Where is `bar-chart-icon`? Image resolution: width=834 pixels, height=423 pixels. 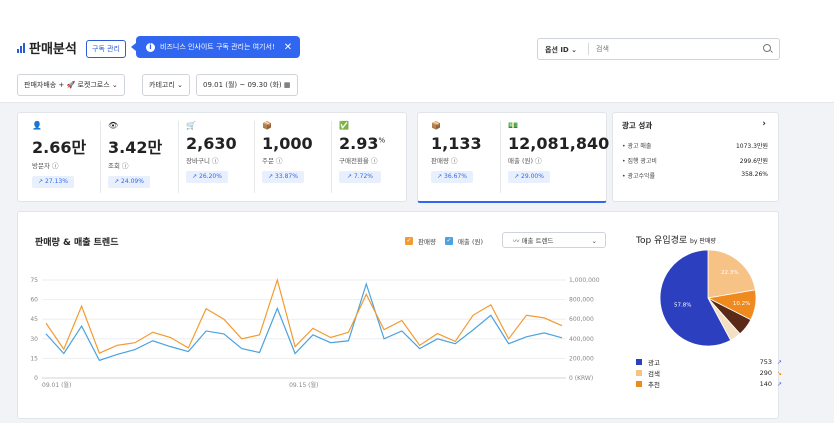 bar-chart-icon is located at coordinates (21, 47).